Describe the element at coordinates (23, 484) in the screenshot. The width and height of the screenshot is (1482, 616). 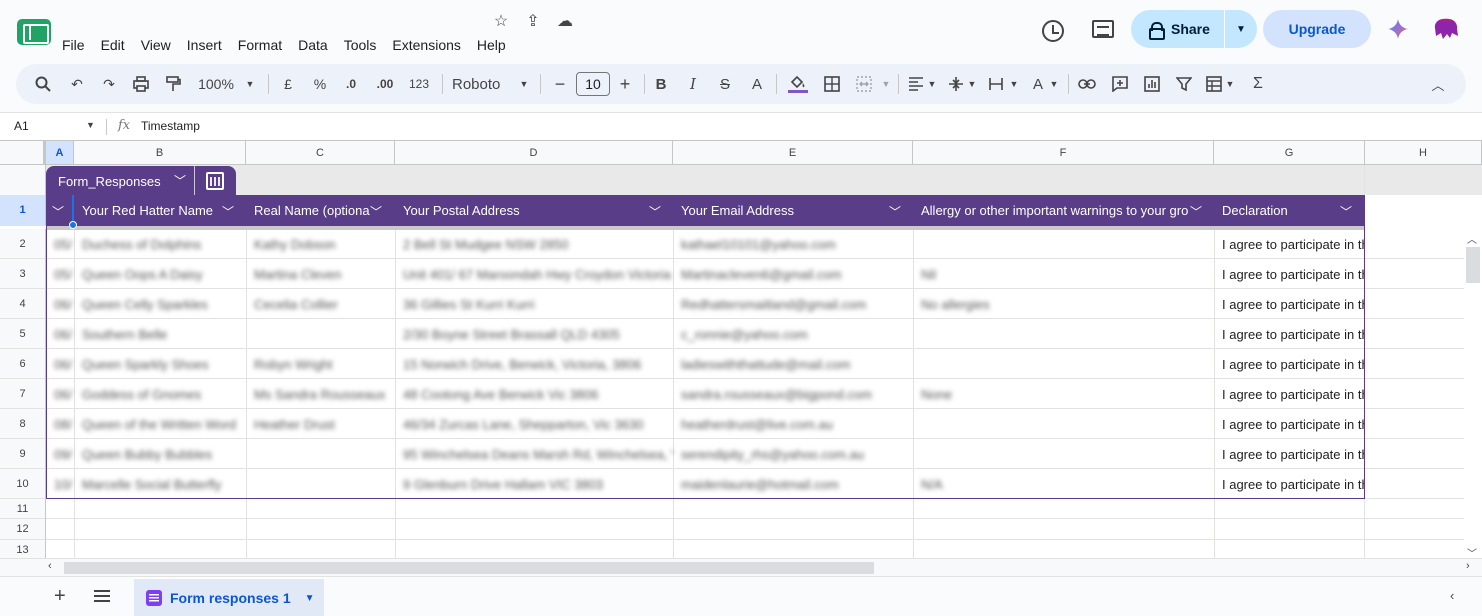
I see `row-header-10: 10` at that location.